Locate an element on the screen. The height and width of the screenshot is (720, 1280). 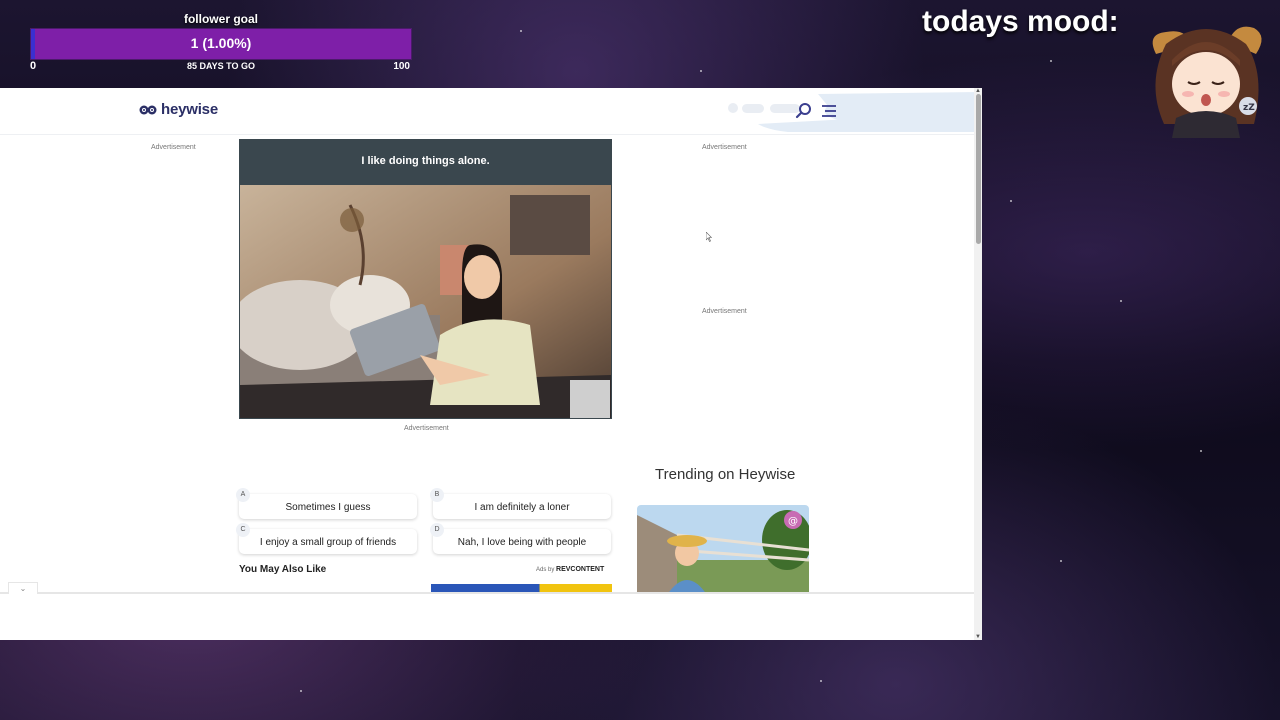
answer-text-b: I am definitely a loner is located at coordinates (522, 507).